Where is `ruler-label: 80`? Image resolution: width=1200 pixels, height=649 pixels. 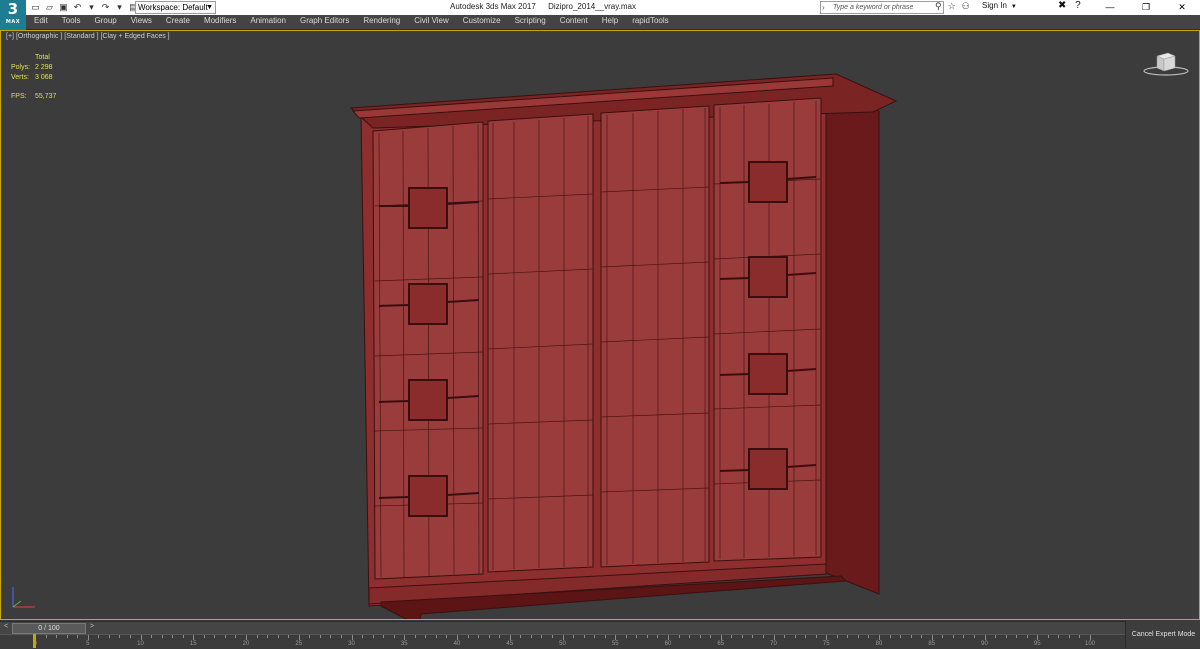 ruler-label: 80 is located at coordinates (879, 644).